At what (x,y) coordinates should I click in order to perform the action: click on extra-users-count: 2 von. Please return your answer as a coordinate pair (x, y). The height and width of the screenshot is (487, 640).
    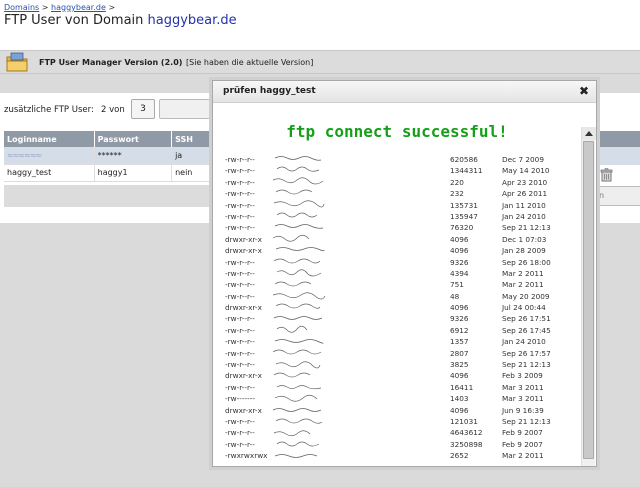
    Looking at the image, I should click on (113, 110).